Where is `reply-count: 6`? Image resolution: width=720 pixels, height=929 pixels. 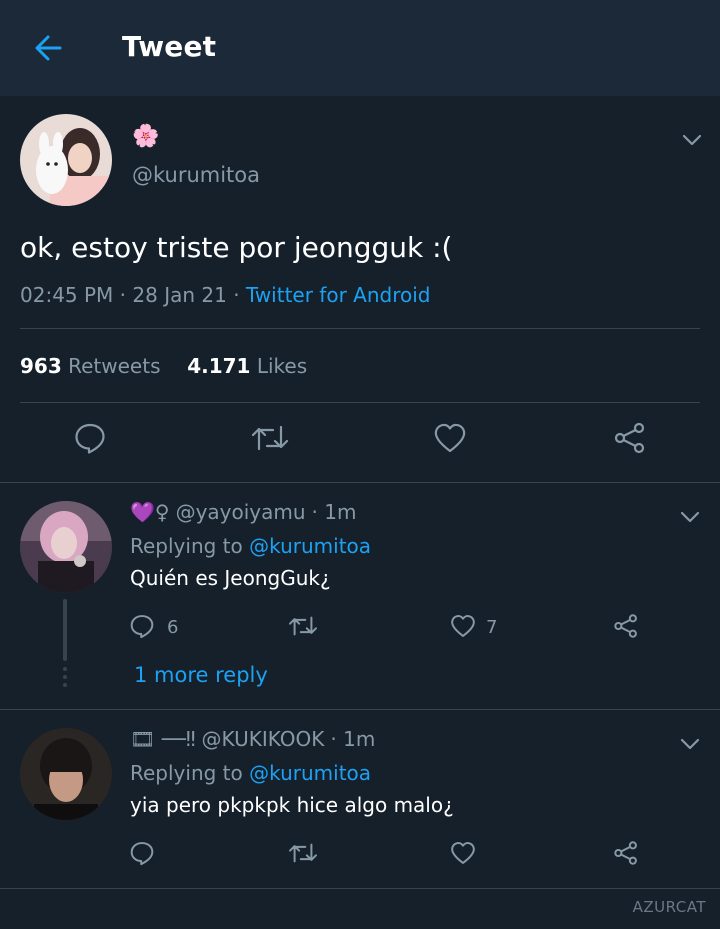 reply-count: 6 is located at coordinates (173, 627).